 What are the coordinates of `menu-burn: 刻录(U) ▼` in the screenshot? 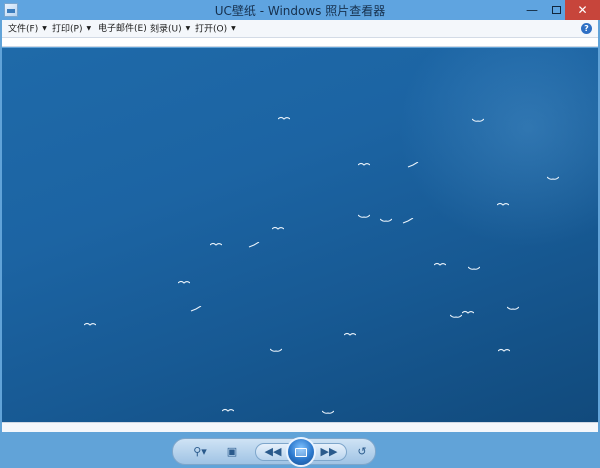 It's located at (170, 29).